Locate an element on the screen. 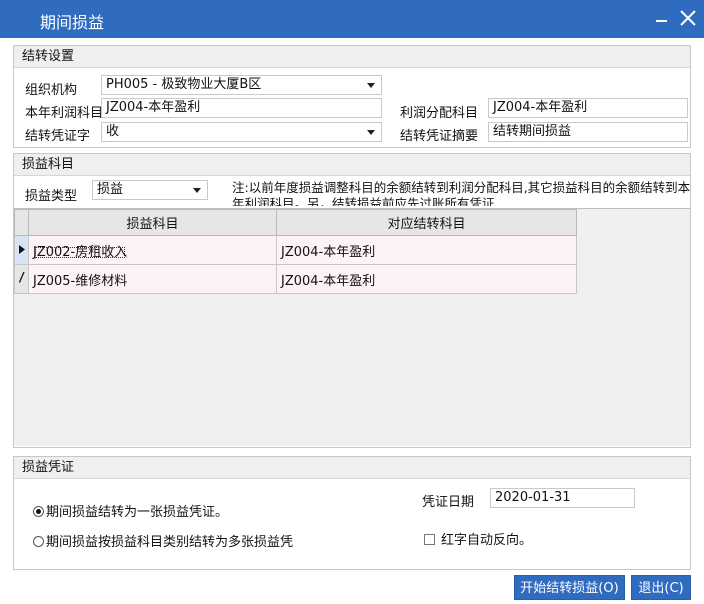 This screenshot has width=704, height=604. pencil-icon is located at coordinates (21, 277).